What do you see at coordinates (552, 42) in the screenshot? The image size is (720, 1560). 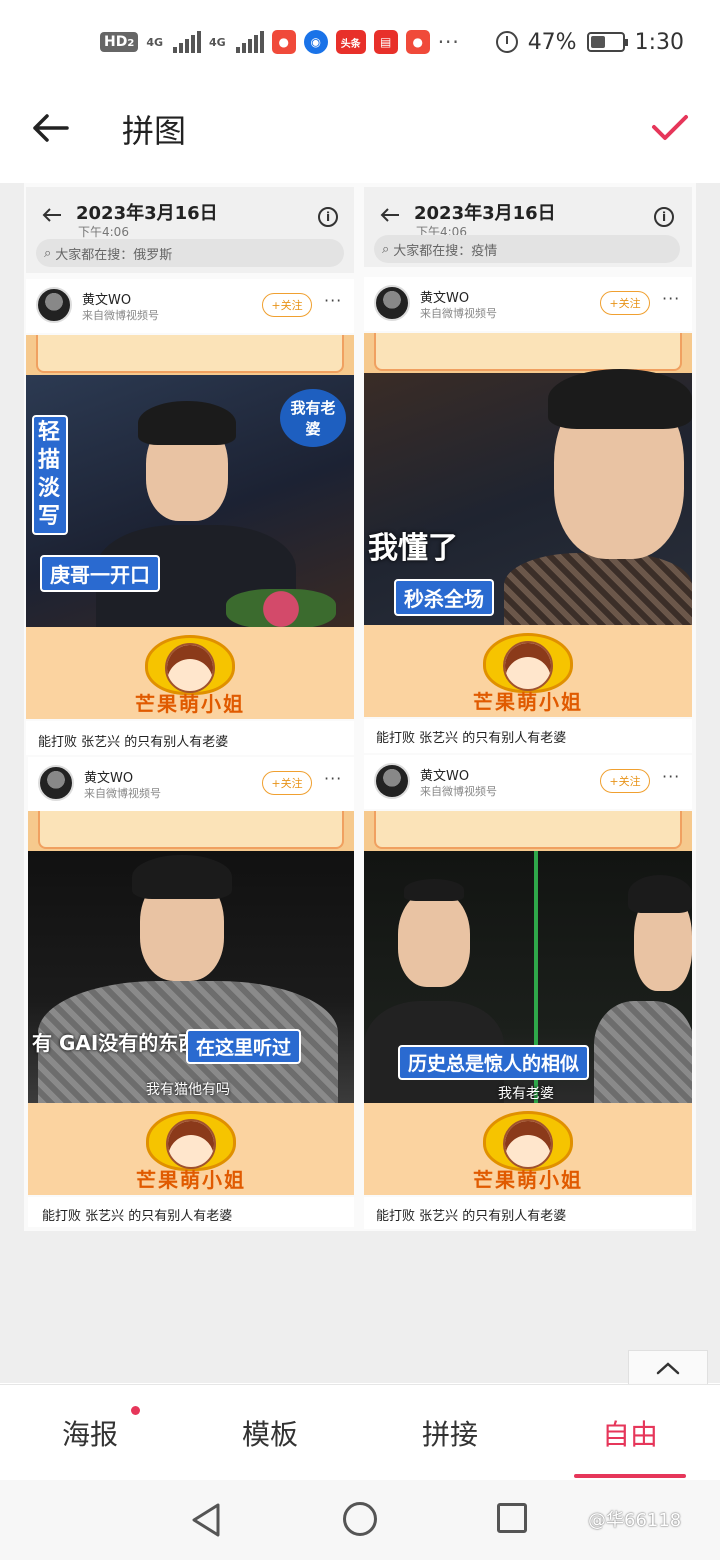 I see `battery-percent: 47%` at bounding box center [552, 42].